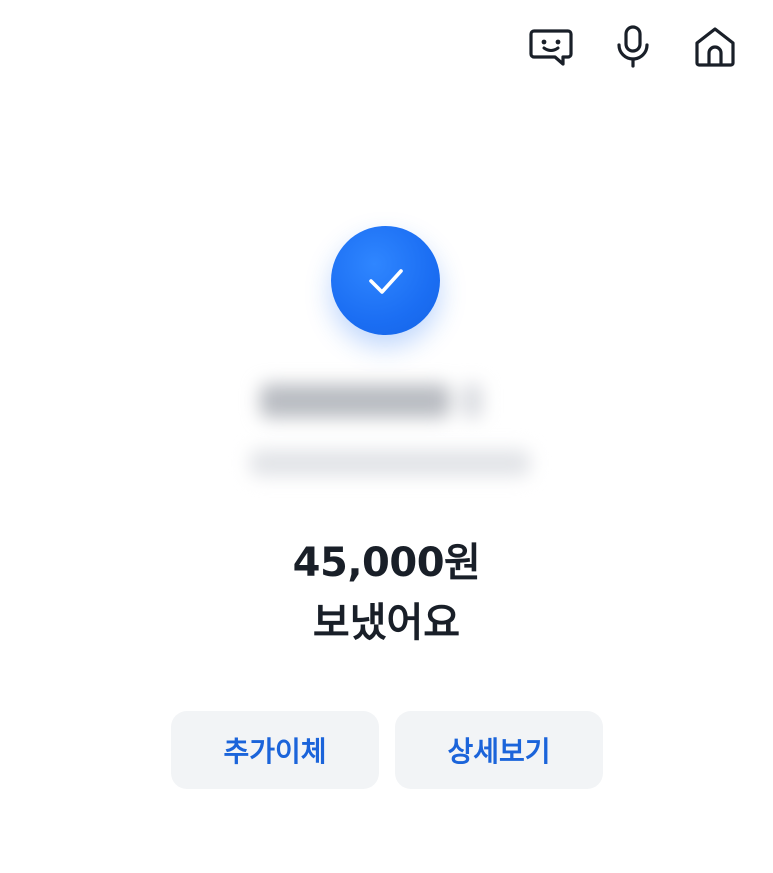 This screenshot has width=773, height=873. Describe the element at coordinates (386, 623) in the screenshot. I see `transfer-message: 보냈어요` at that location.